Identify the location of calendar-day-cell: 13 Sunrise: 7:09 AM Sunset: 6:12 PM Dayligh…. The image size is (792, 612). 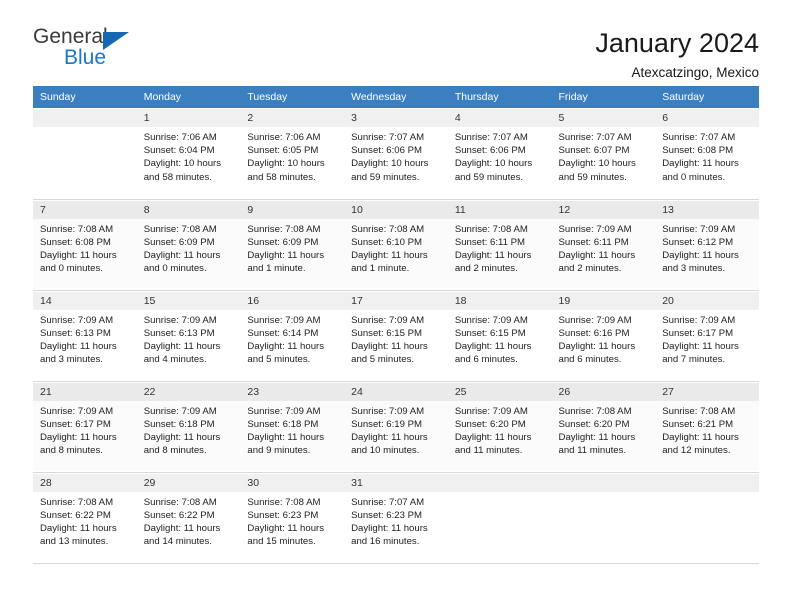
(707, 244).